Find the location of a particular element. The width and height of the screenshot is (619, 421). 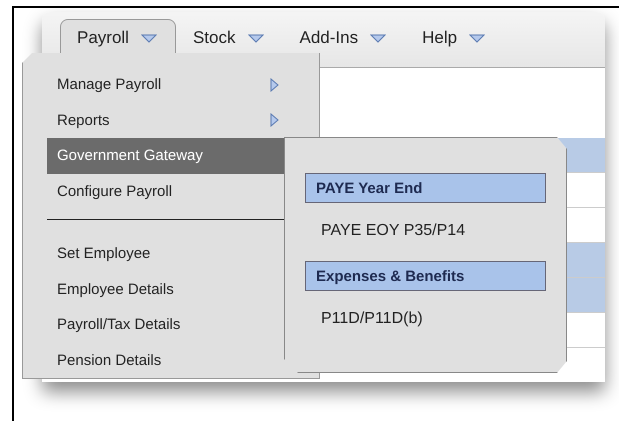

menu-item: Reports is located at coordinates (167, 120).